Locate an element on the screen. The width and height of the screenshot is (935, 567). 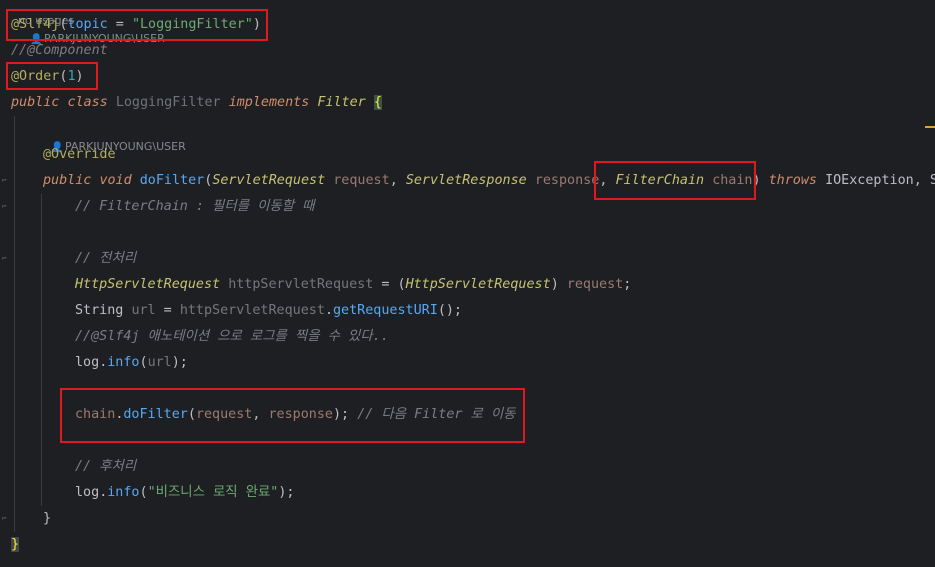
code-line-class-close: } is located at coordinates (15, 545).